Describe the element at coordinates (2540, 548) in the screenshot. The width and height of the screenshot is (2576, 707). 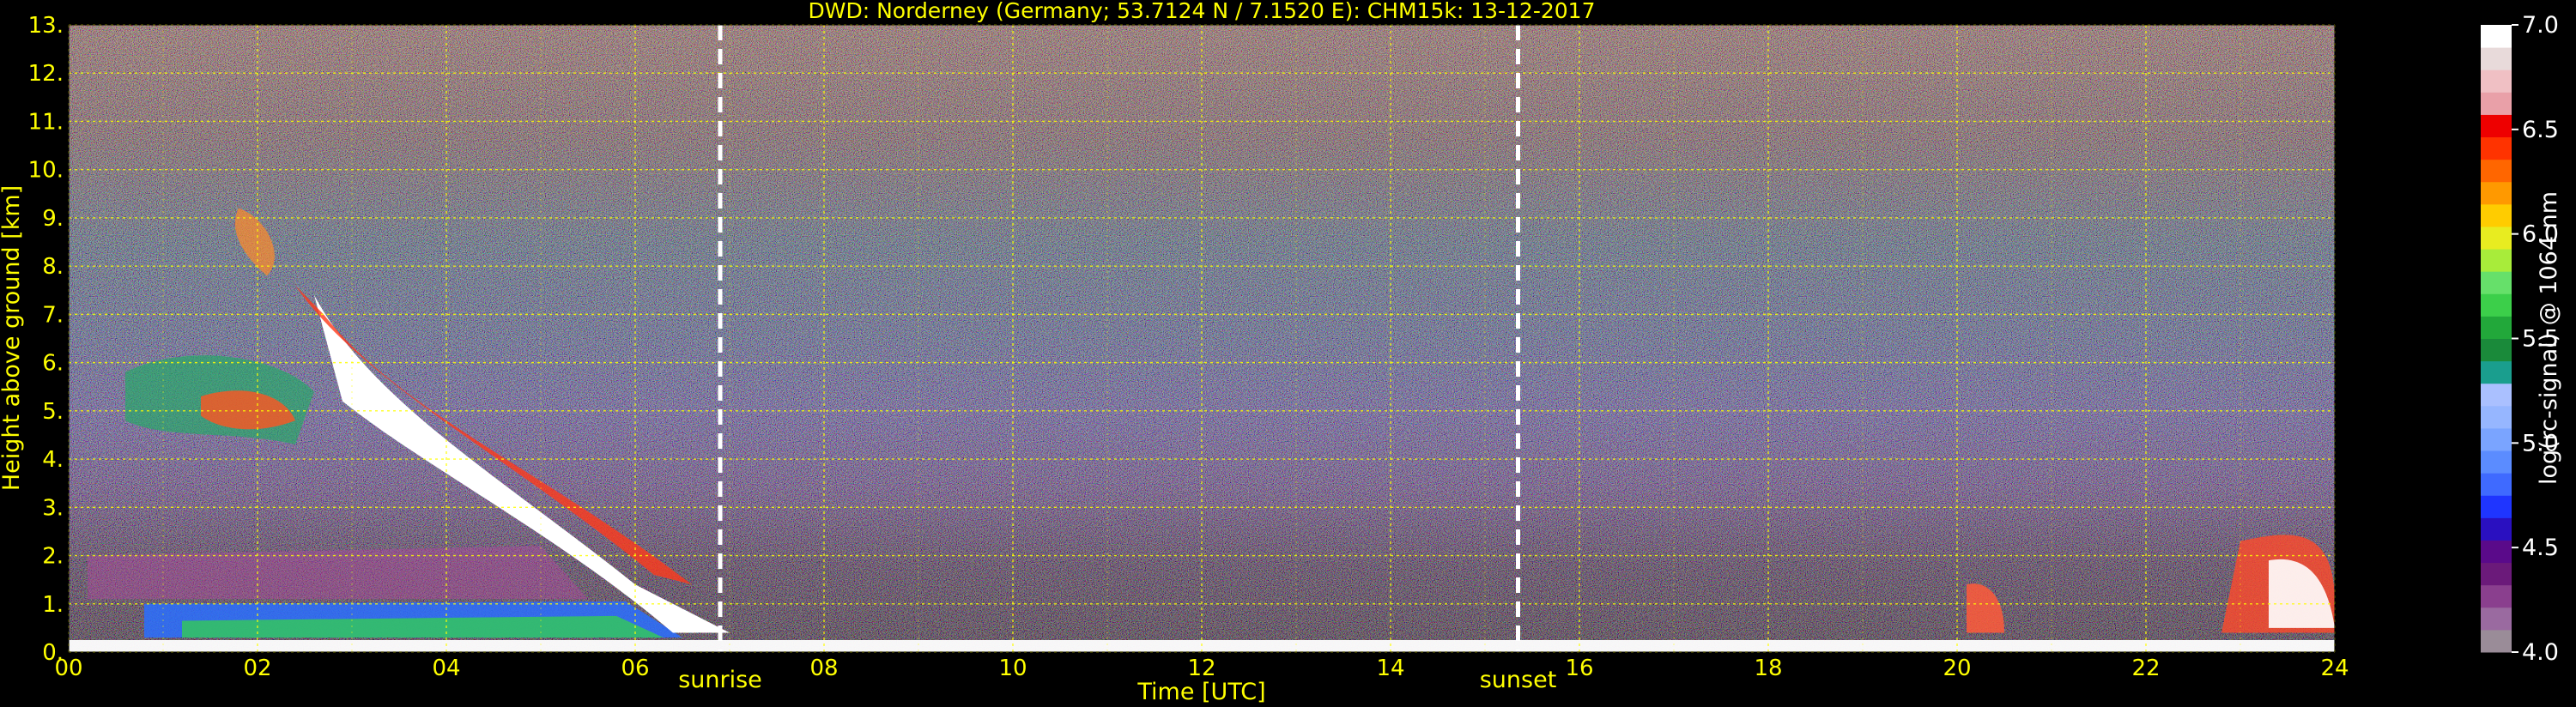
I see `colorbar-tick-label: 4.5` at that location.